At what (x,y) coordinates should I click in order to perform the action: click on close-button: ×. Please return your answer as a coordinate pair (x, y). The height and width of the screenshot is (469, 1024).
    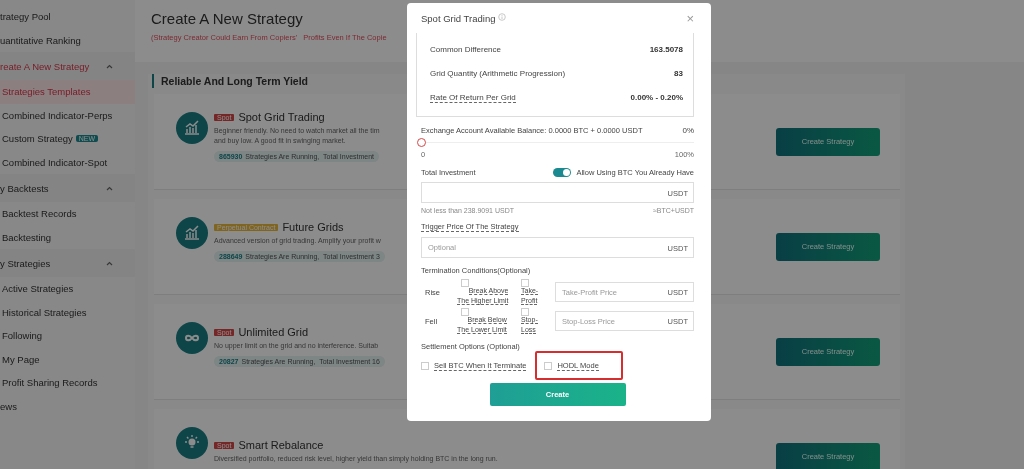
    Looking at the image, I should click on (690, 18).